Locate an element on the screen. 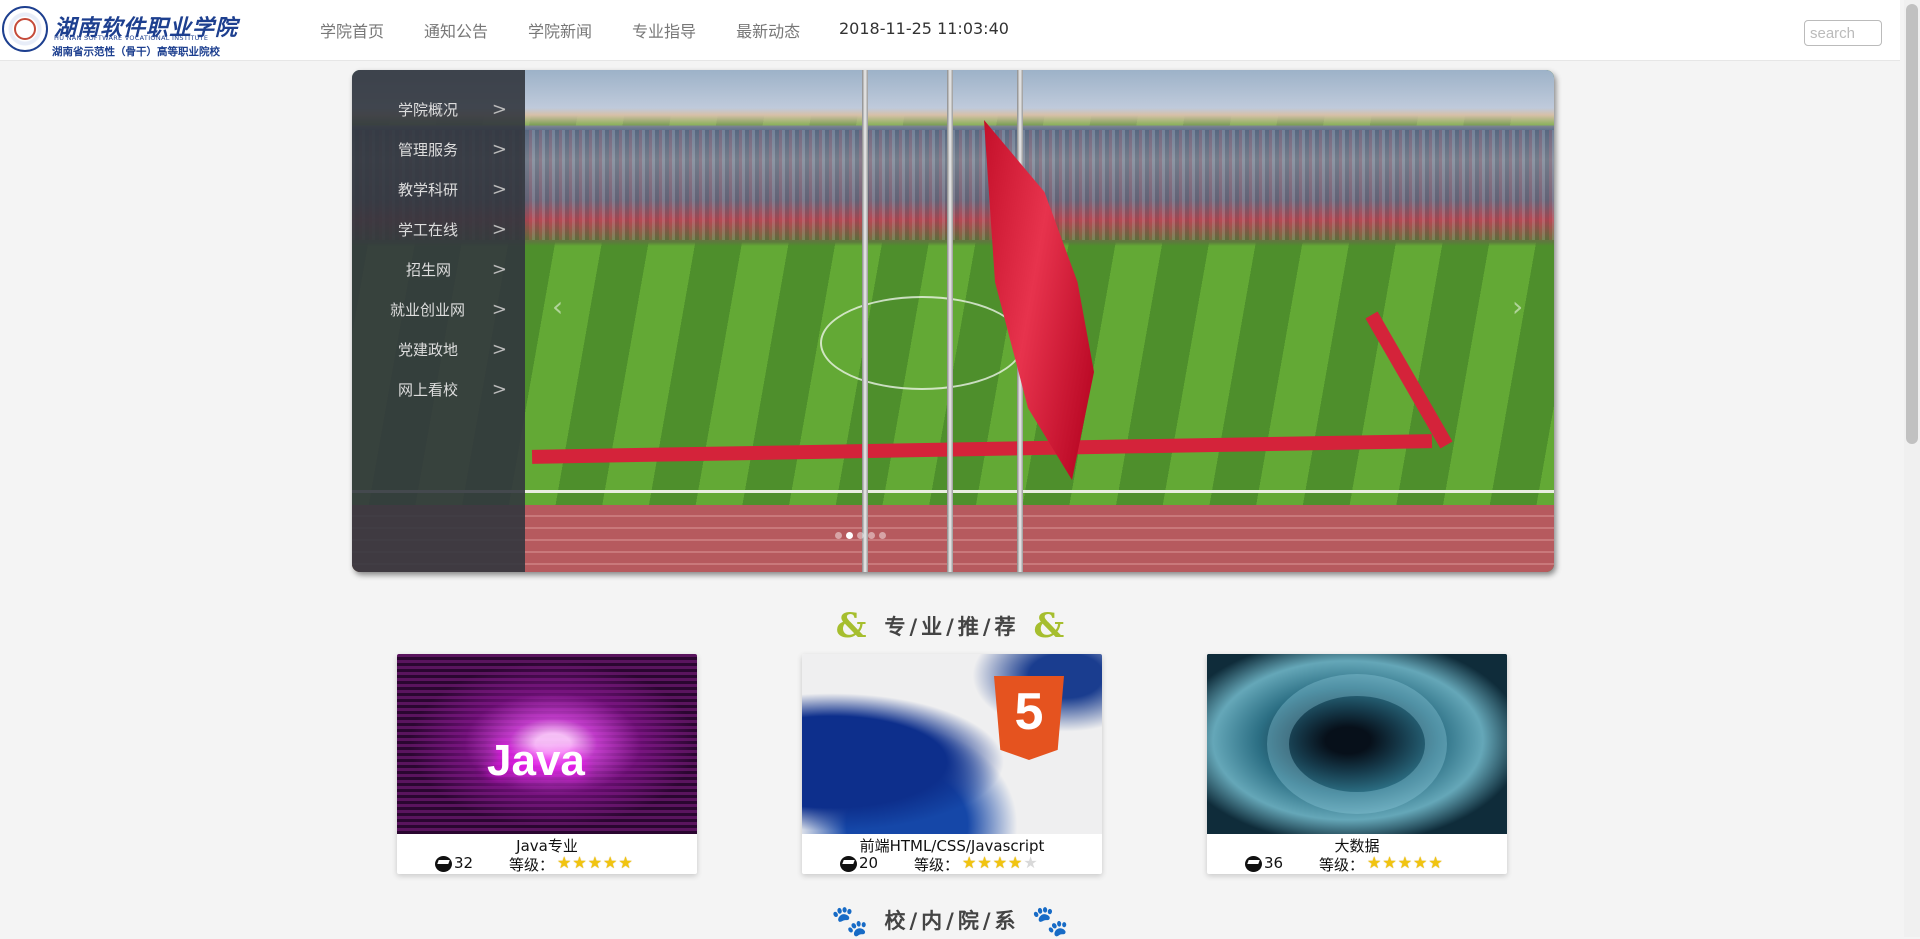 The image size is (1920, 939). main-nav: 学院首页 通知公告 学院新闻 专业指导 最新动态 is located at coordinates (560, 30).